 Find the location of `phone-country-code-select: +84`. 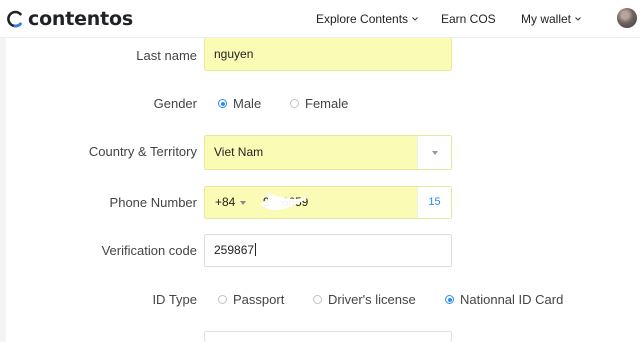

phone-country-code-select: +84 is located at coordinates (229, 202).